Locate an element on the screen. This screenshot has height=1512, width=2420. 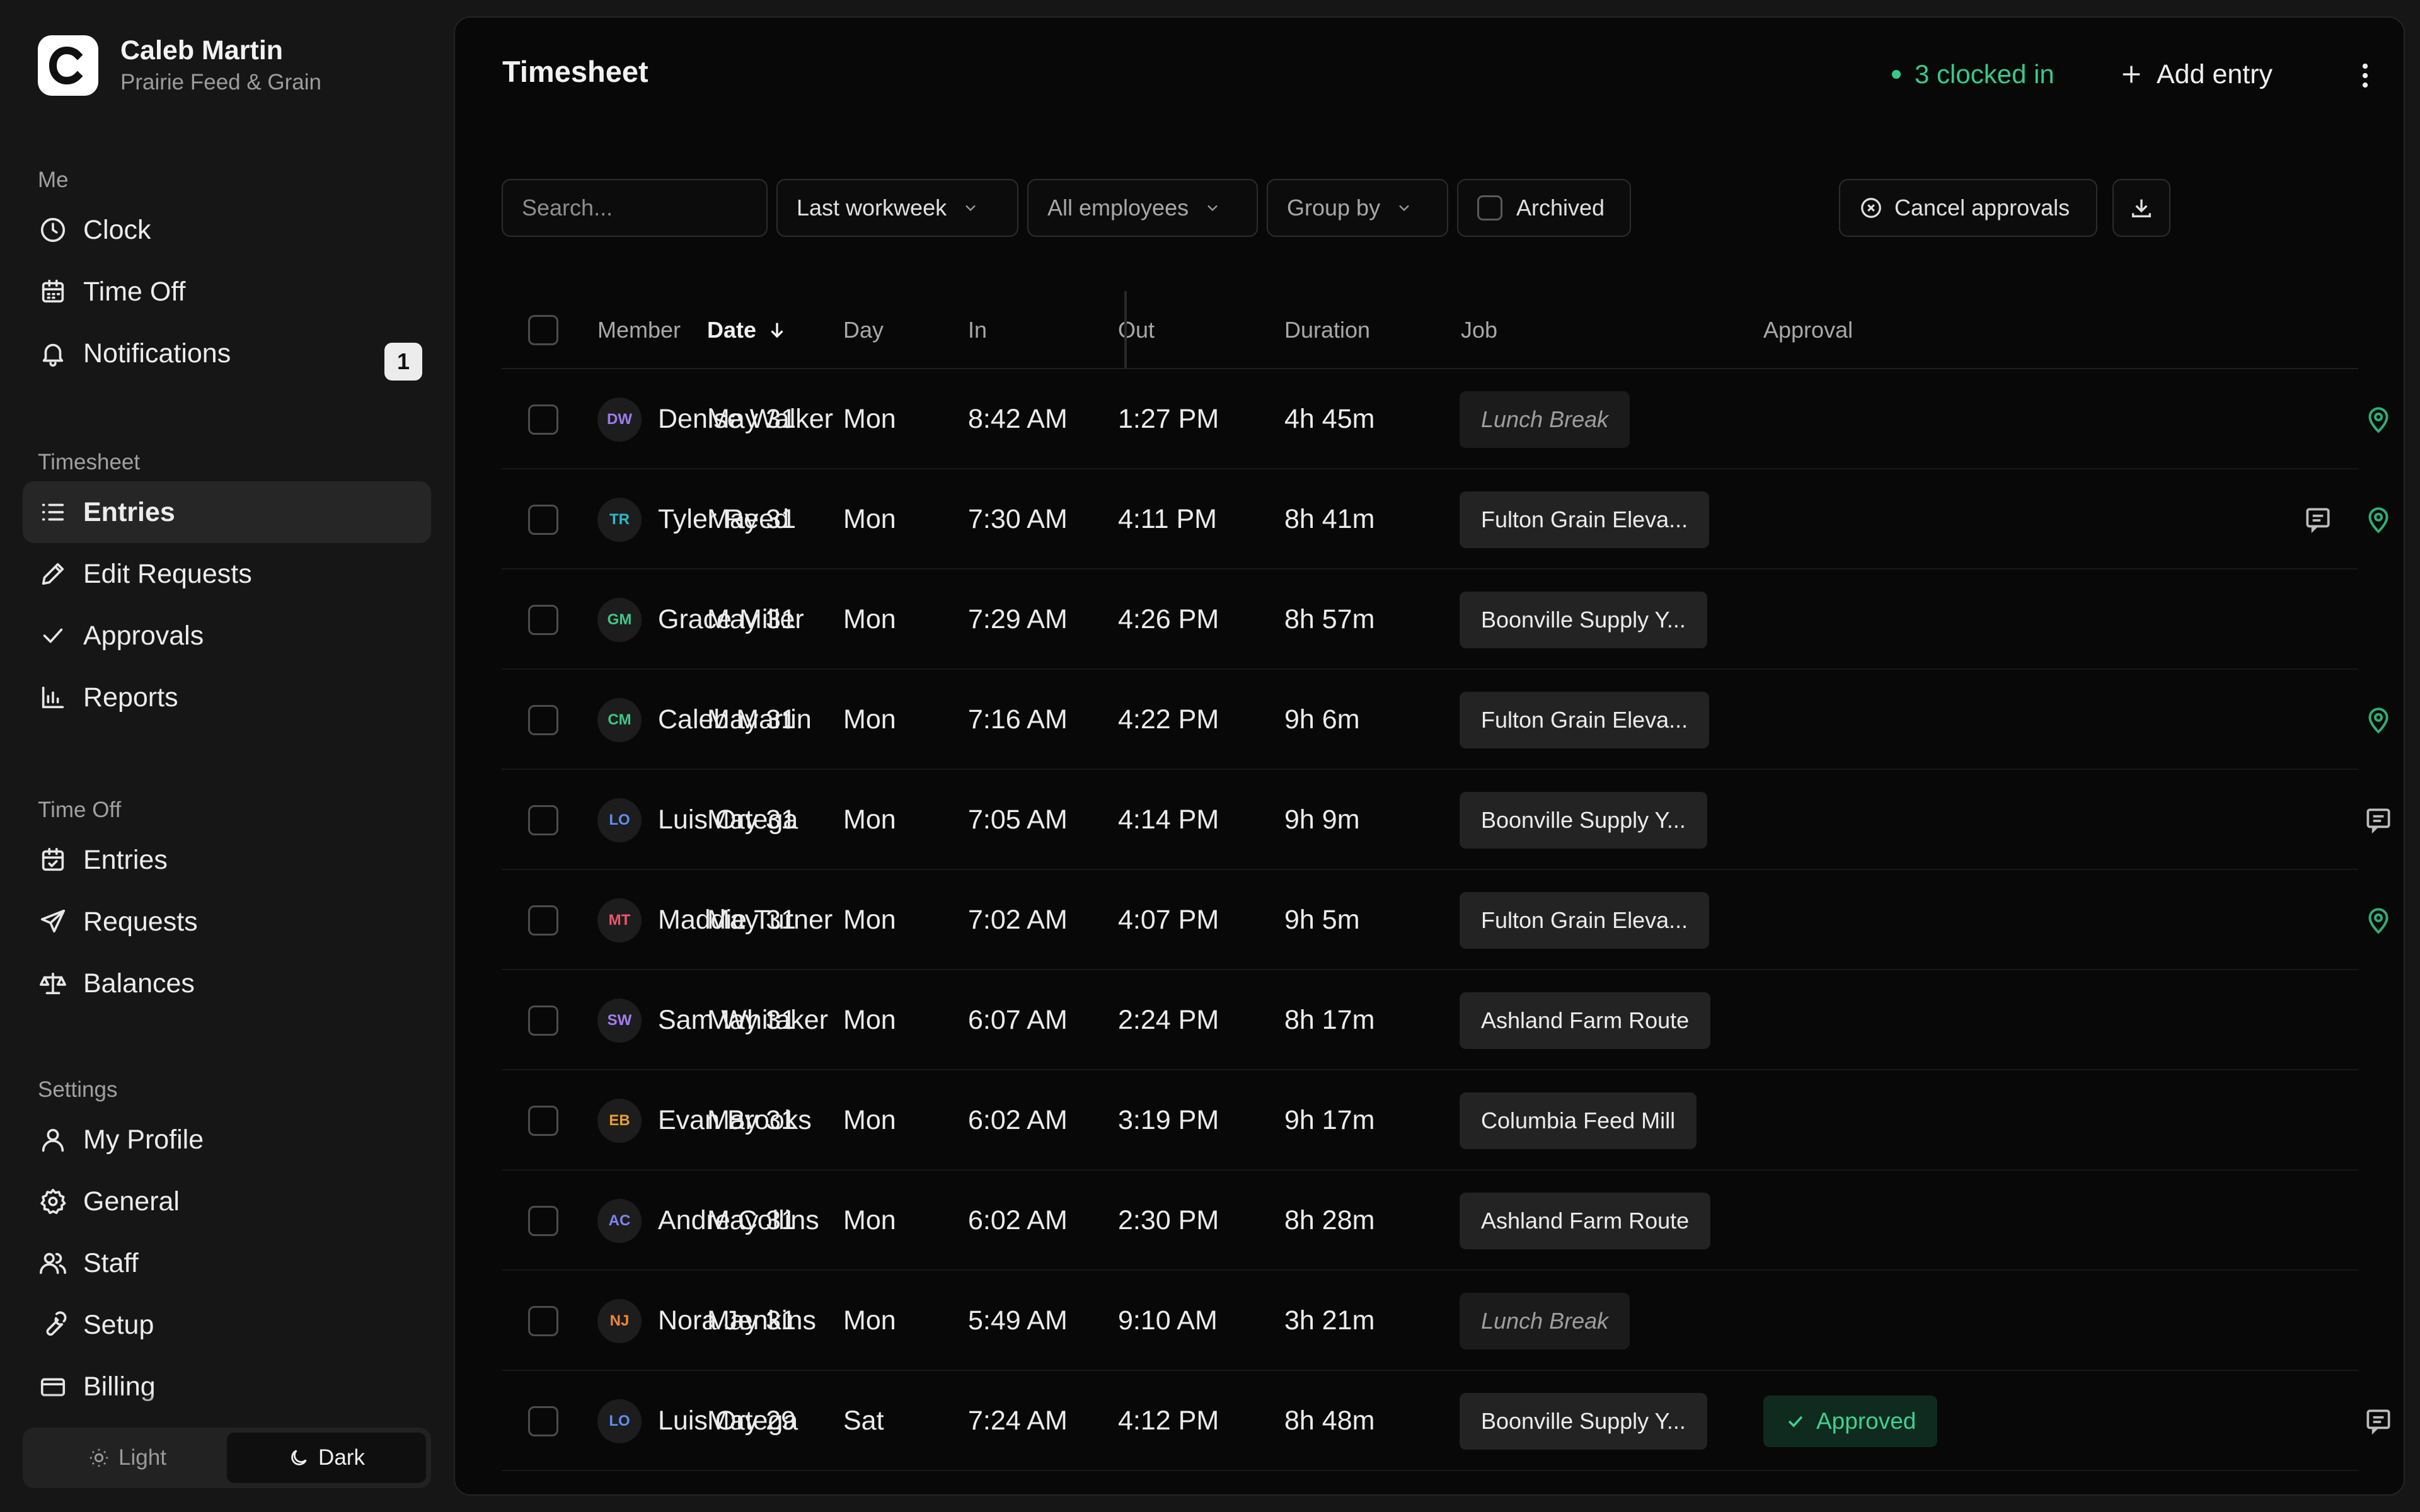
column-resize-handle is located at coordinates (1125, 329).